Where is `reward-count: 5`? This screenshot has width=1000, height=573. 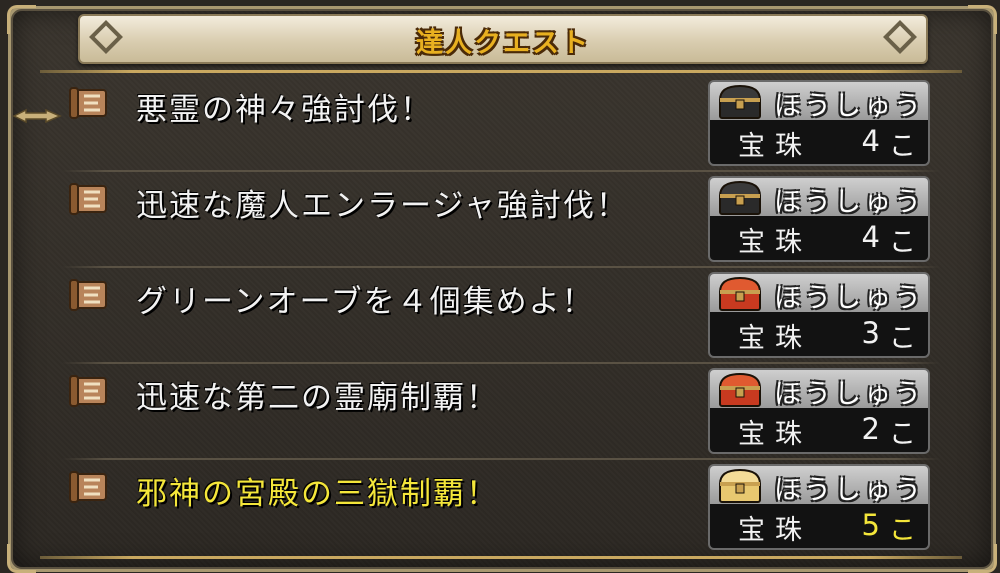
reward-count: 5 is located at coordinates (870, 525).